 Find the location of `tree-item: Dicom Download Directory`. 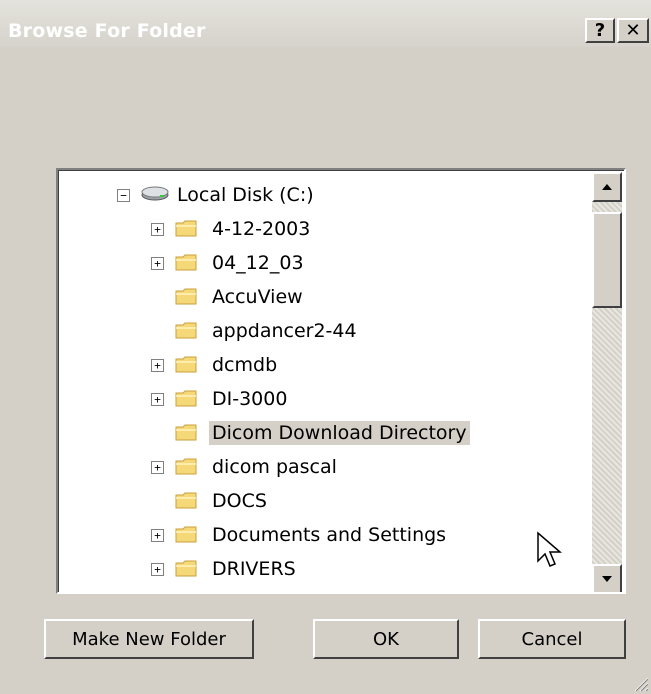

tree-item: Dicom Download Directory is located at coordinates (323, 433).